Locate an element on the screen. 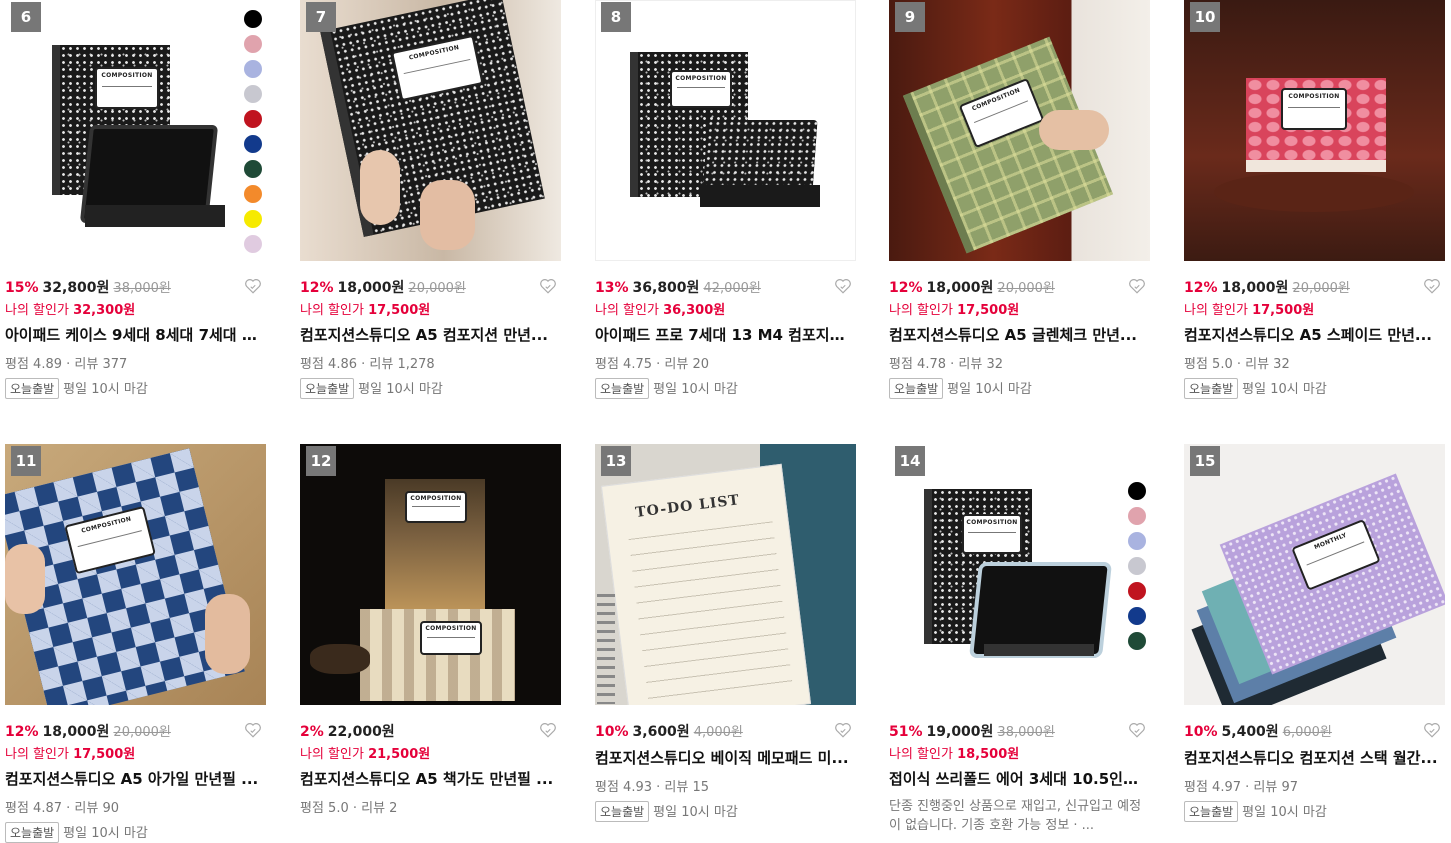 The image size is (1451, 843). product-image: 15 MONTHLY is located at coordinates (1314, 574).